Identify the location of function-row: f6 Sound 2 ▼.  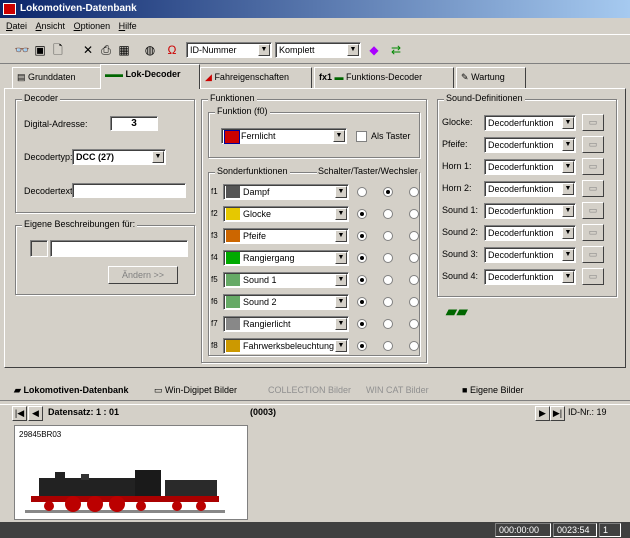
(315, 302).